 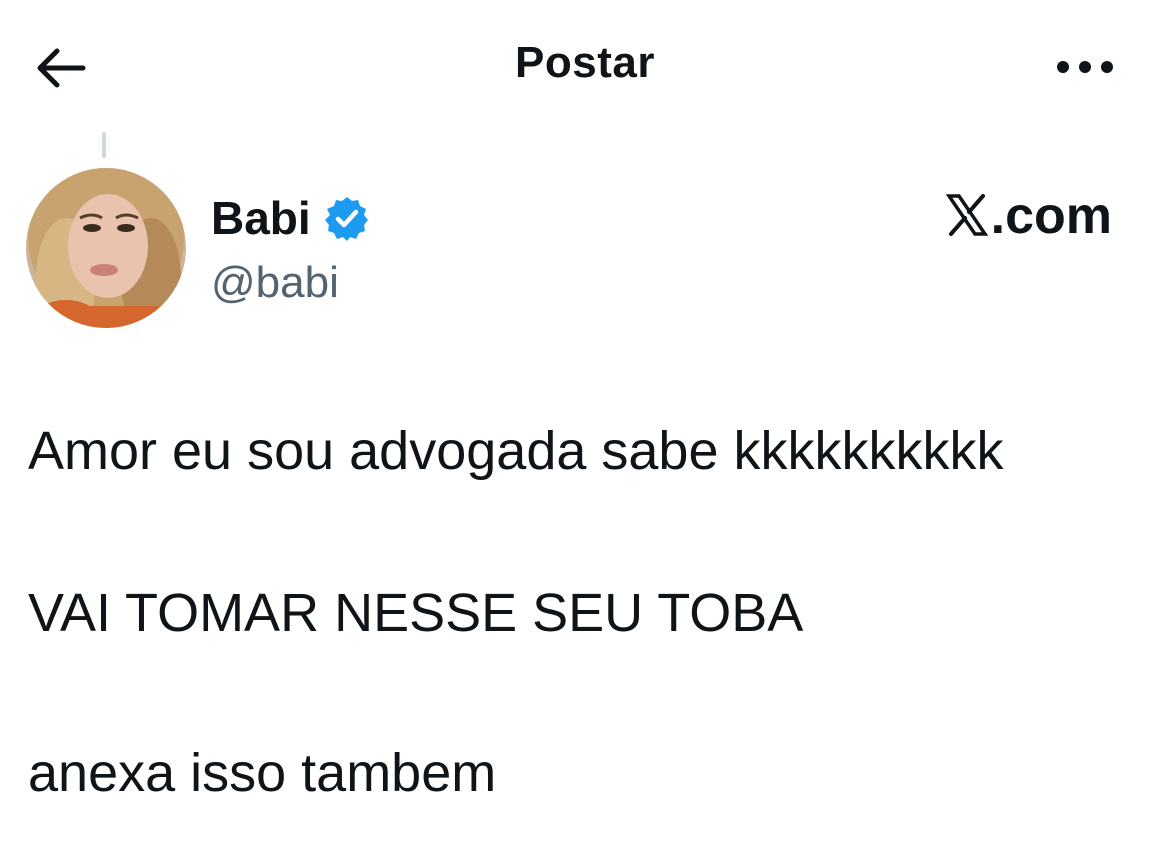 What do you see at coordinates (347, 218) in the screenshot?
I see `verified-badge-icon` at bounding box center [347, 218].